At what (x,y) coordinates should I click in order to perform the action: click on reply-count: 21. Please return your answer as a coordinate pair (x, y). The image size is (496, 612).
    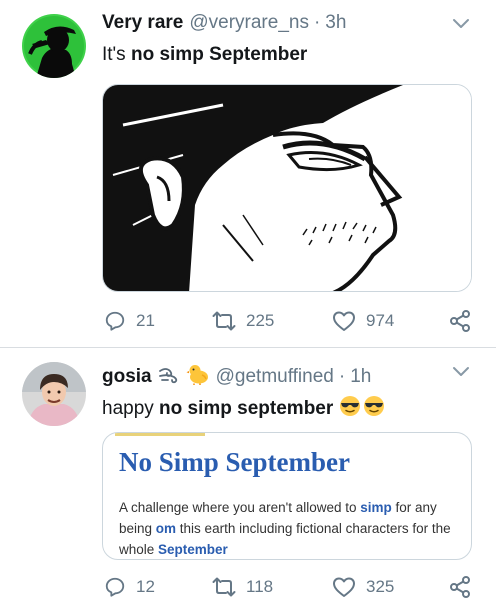
    Looking at the image, I should click on (145, 320).